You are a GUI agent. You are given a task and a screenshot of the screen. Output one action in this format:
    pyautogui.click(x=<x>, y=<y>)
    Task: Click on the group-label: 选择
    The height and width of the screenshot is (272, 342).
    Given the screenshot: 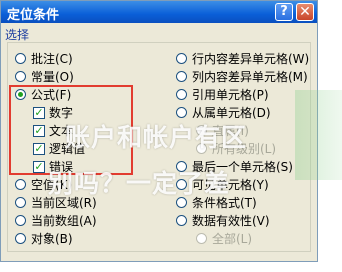 What is the action you would take?
    pyautogui.click(x=17, y=35)
    